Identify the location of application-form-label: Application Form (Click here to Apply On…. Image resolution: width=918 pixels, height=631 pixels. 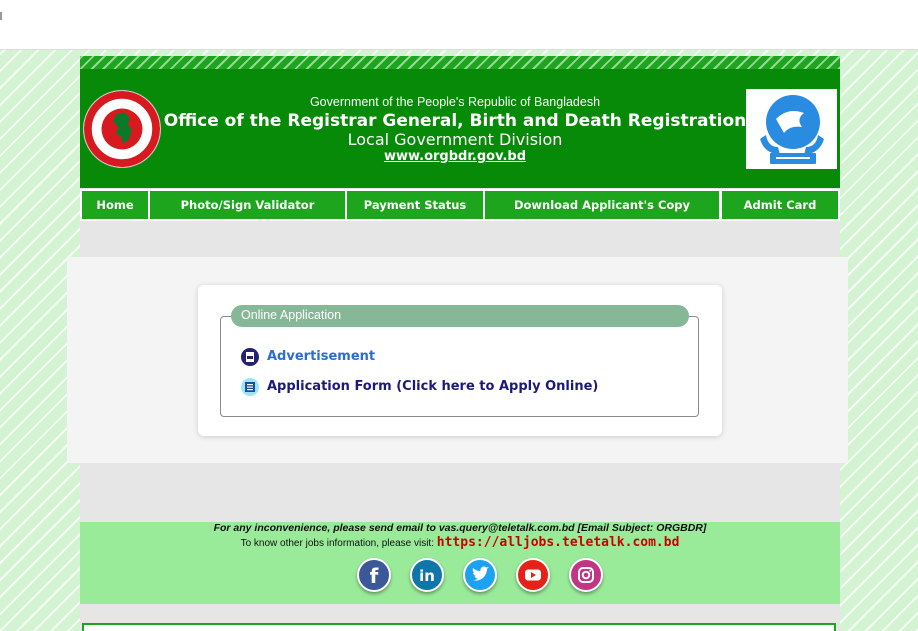
(433, 386).